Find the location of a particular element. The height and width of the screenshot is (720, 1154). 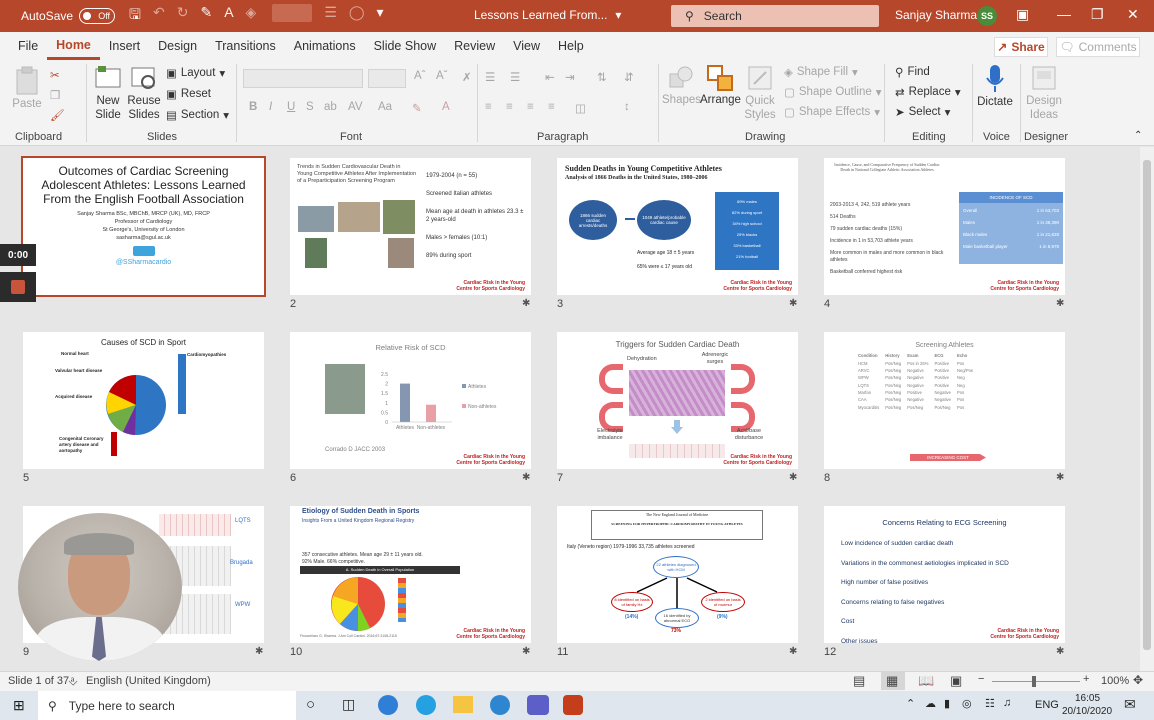

teams-icon is located at coordinates (538, 705).